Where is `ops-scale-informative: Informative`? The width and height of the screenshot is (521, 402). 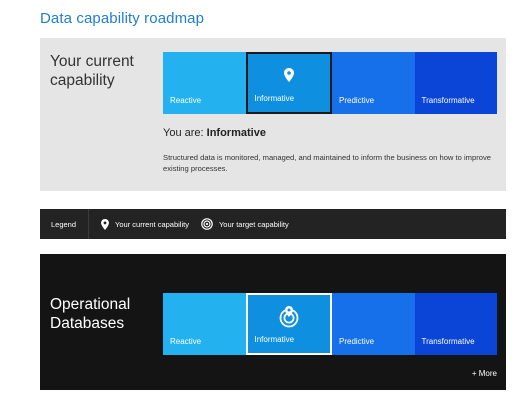
ops-scale-informative: Informative is located at coordinates (288, 324).